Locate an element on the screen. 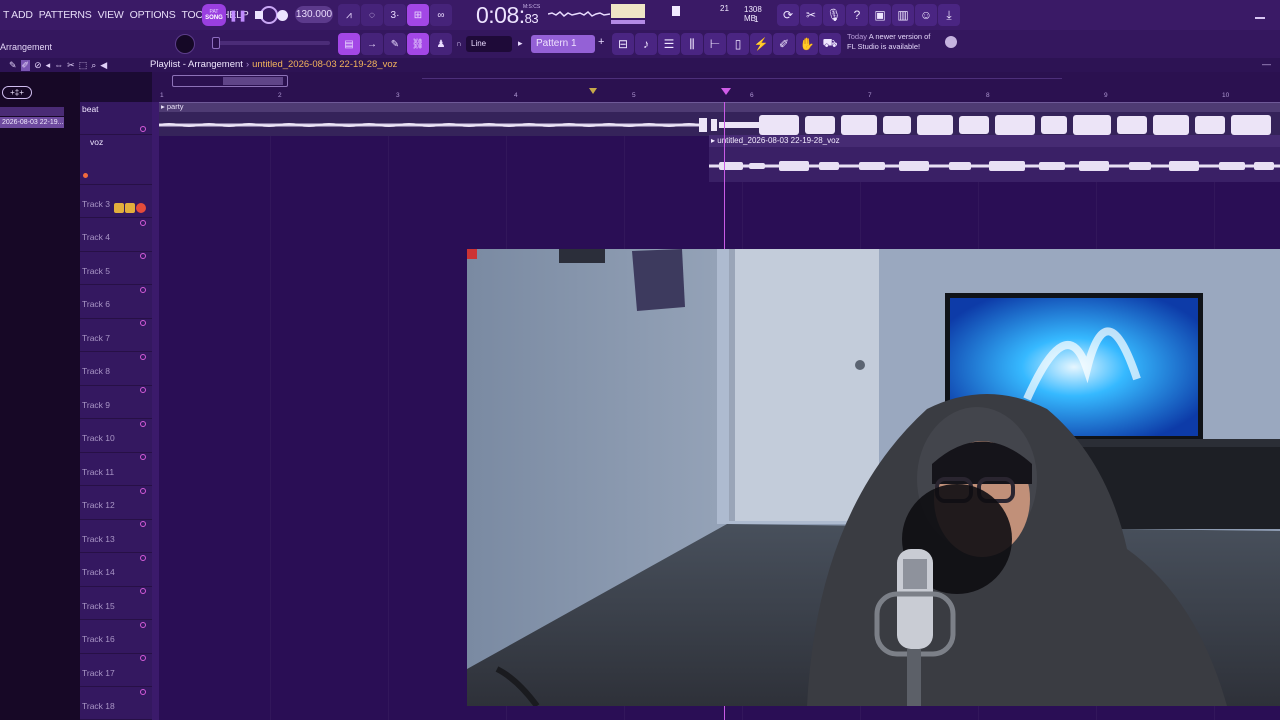 The height and width of the screenshot is (720, 1280). save-icon: ▣ is located at coordinates (880, 15).